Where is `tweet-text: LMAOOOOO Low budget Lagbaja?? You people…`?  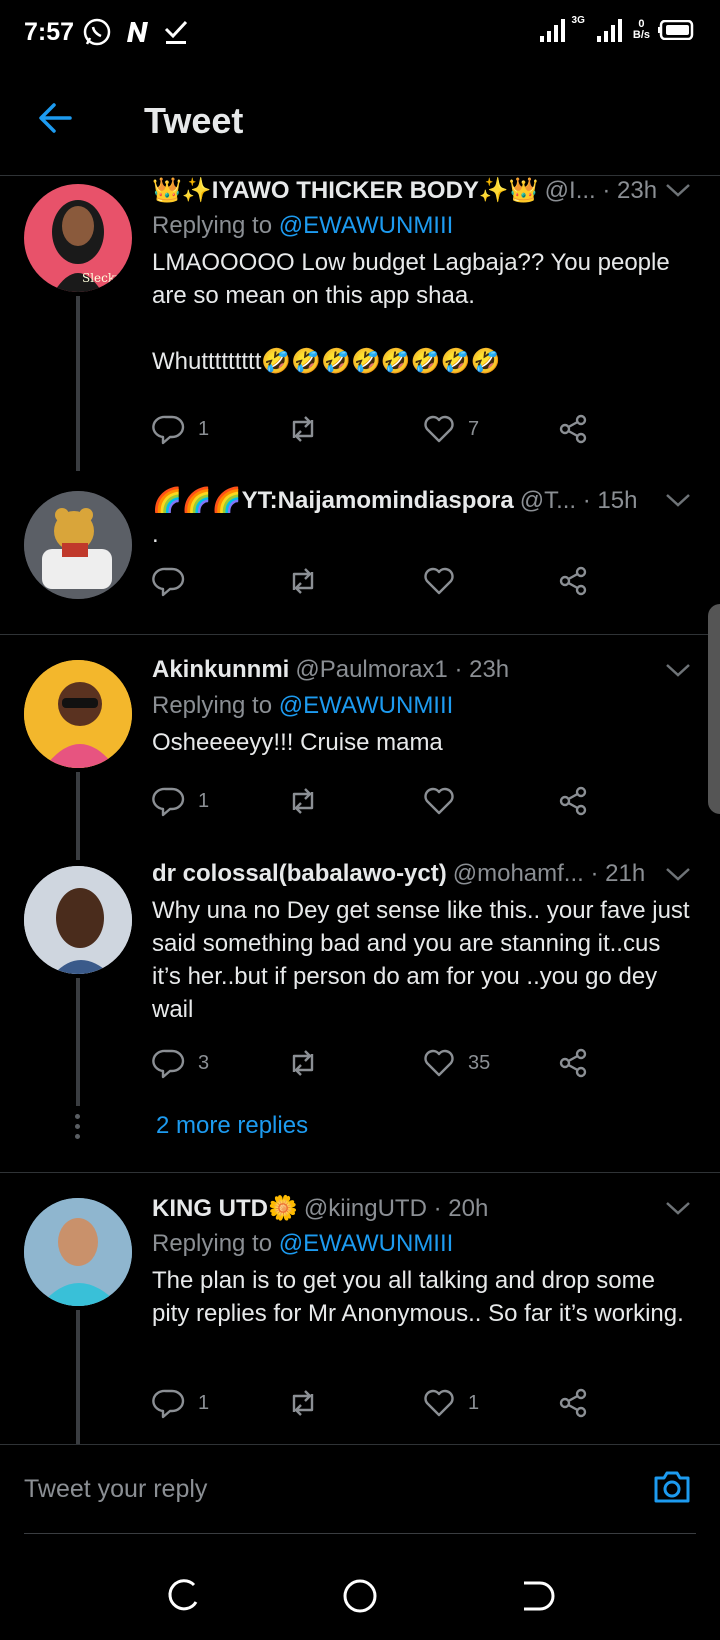
tweet-text: LMAOOOOO Low budget Lagbaja?? You people… is located at coordinates (411, 312).